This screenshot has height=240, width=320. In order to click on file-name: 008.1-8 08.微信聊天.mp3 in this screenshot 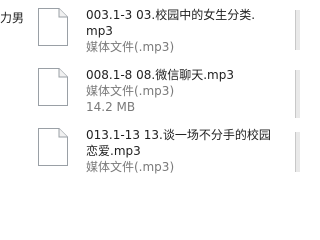, I will do `click(160, 75)`.